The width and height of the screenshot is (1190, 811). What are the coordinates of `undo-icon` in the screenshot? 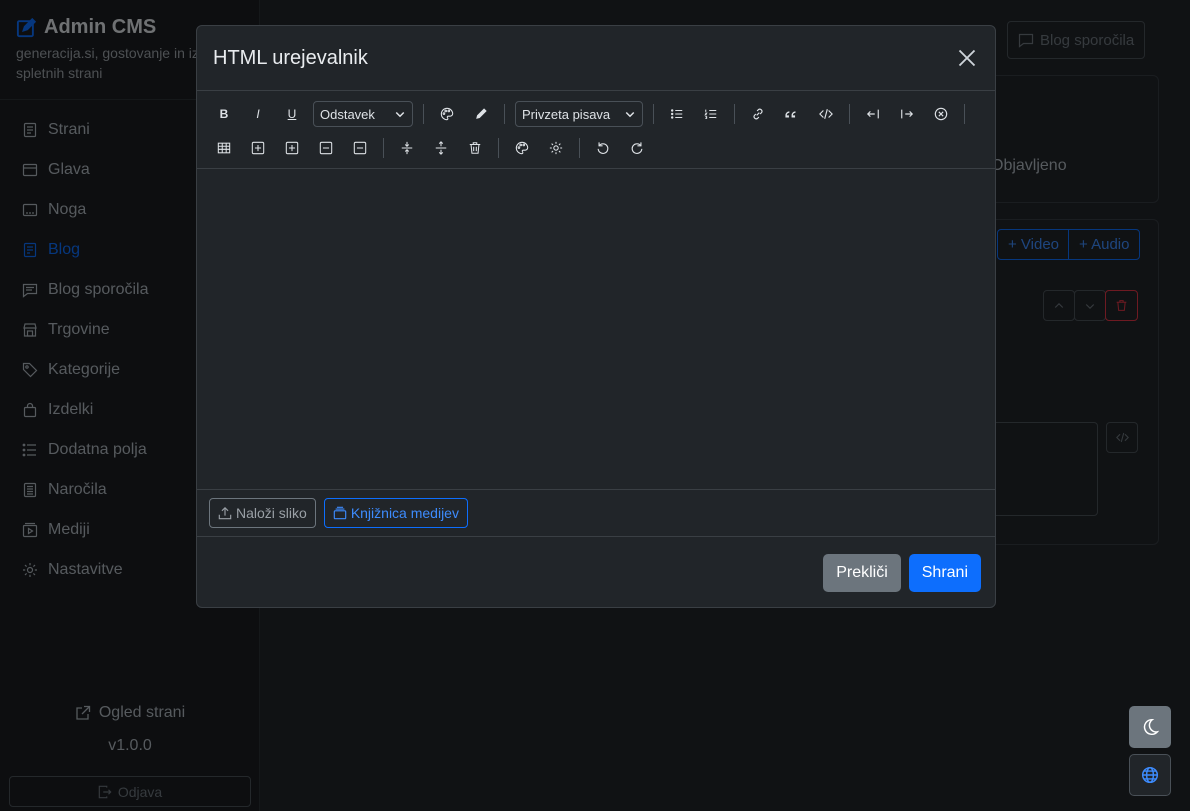 It's located at (603, 148).